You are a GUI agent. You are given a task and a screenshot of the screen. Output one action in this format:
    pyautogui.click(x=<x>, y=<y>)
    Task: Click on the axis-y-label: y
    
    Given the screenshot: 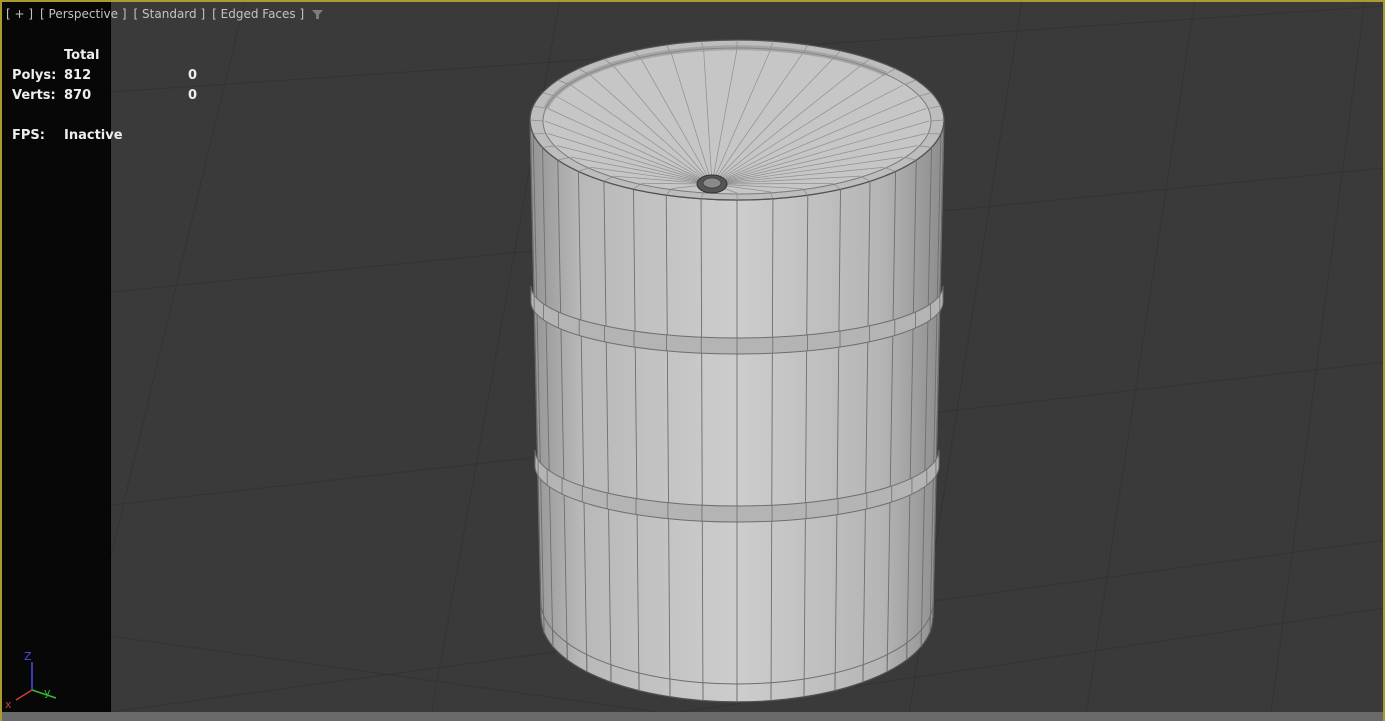 What is the action you would take?
    pyautogui.click(x=47, y=692)
    